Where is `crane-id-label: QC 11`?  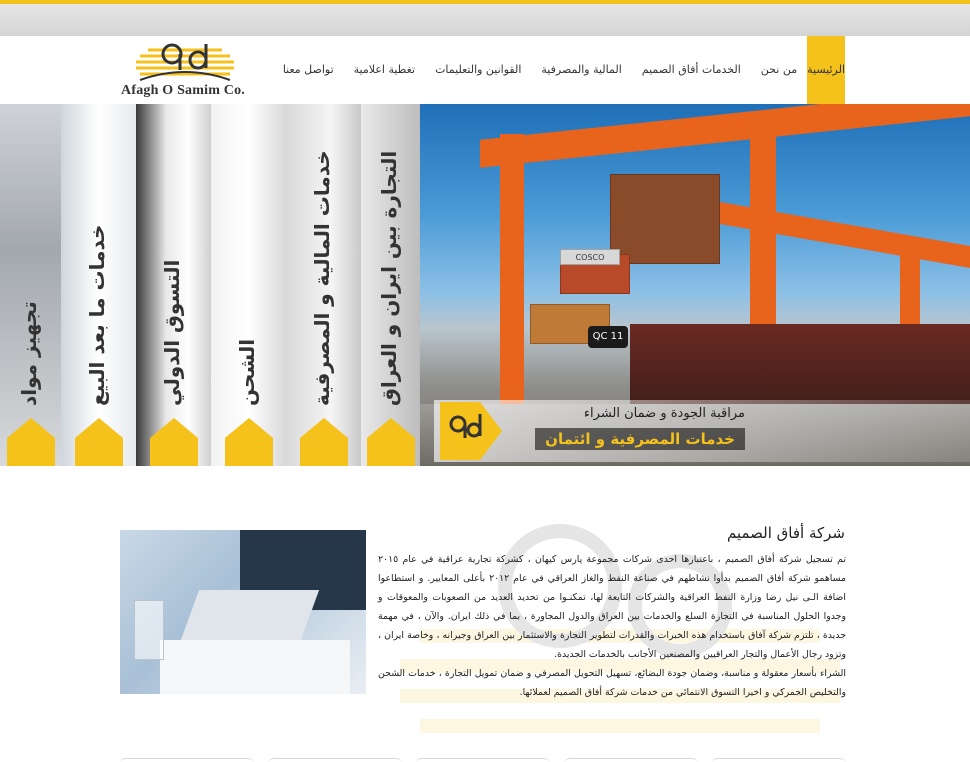
crane-id-label: QC 11 is located at coordinates (608, 337).